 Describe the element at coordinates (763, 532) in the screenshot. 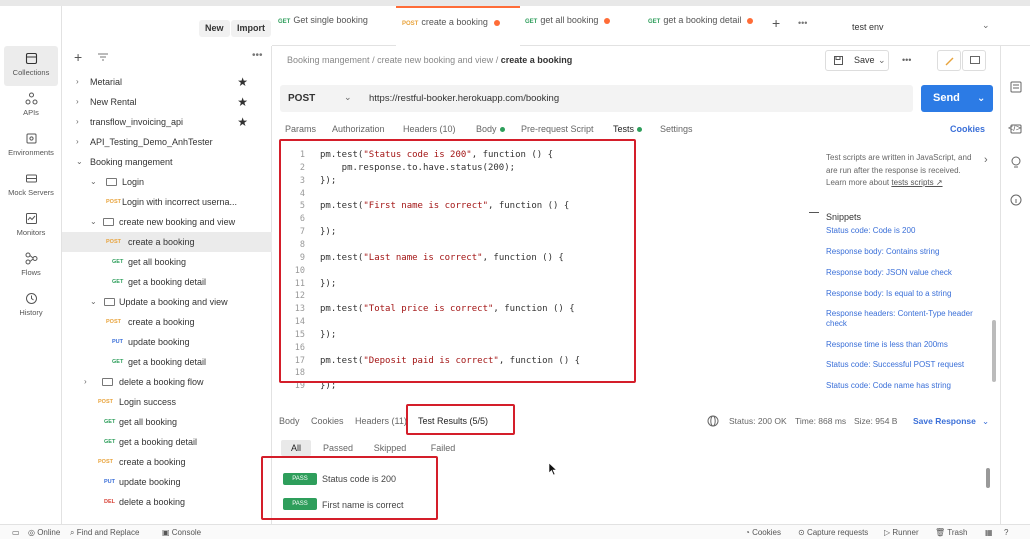

I see `cookies-button: ◔ Cookies` at that location.